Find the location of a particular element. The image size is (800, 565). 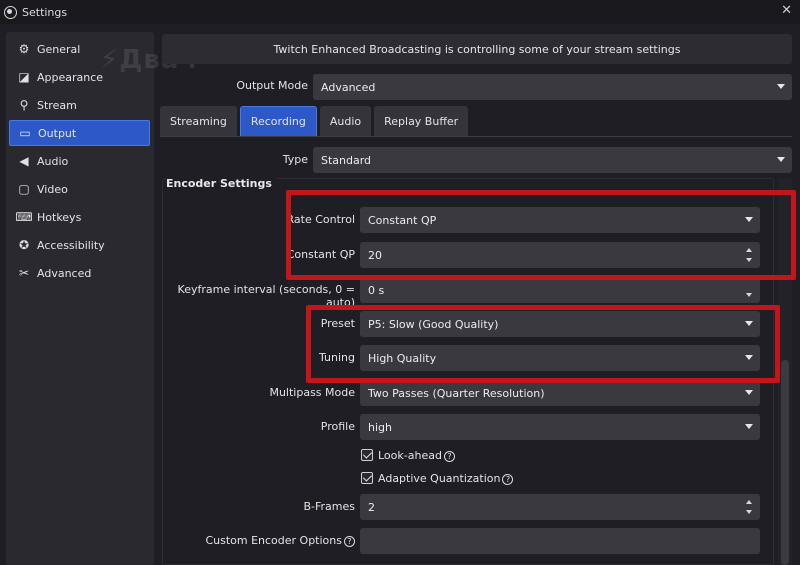

appearance-icon: ◪ is located at coordinates (24, 77).